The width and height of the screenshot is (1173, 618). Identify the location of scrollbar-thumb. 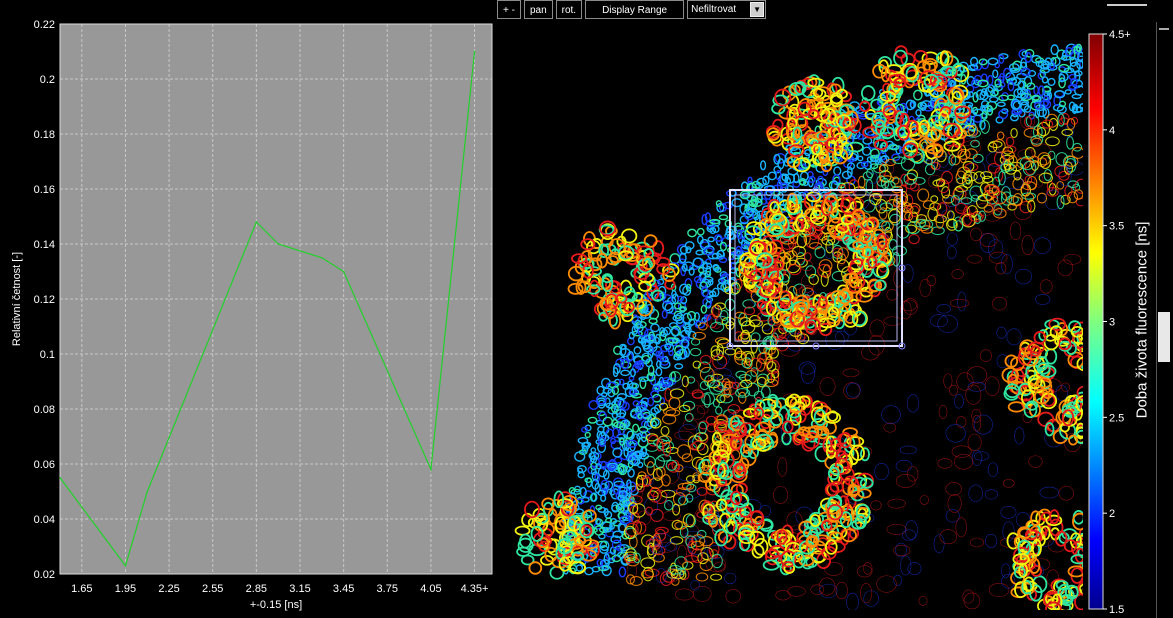
(1164, 337).